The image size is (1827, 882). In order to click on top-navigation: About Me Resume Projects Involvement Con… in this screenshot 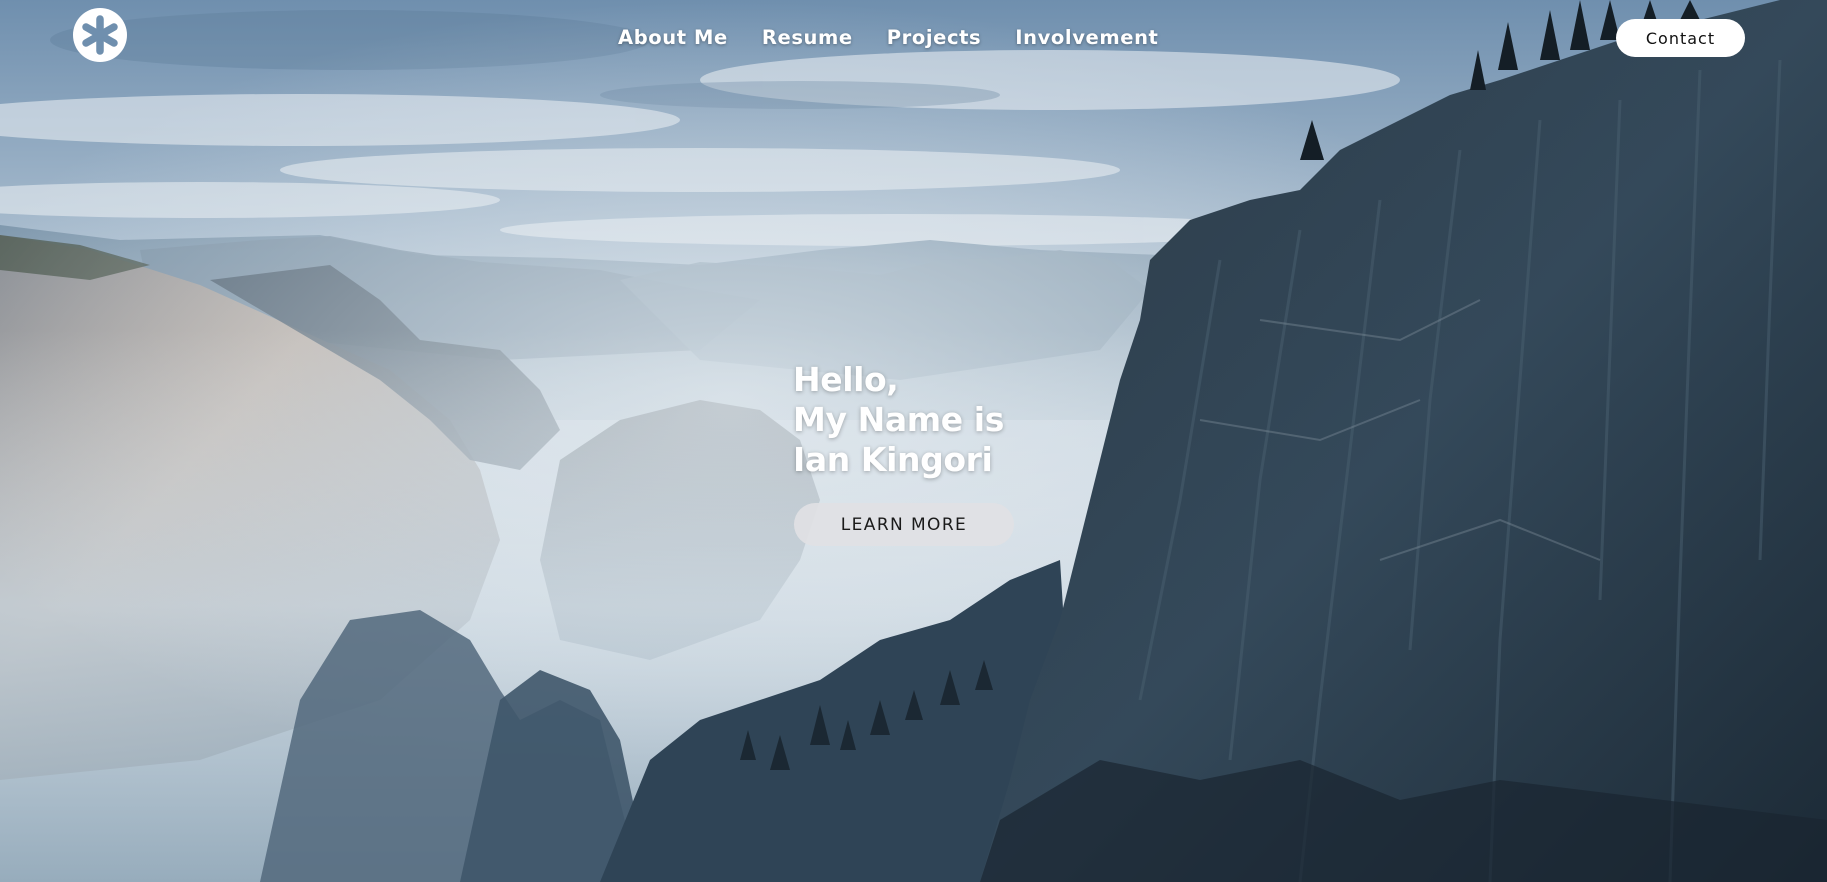, I will do `click(913, 40)`.